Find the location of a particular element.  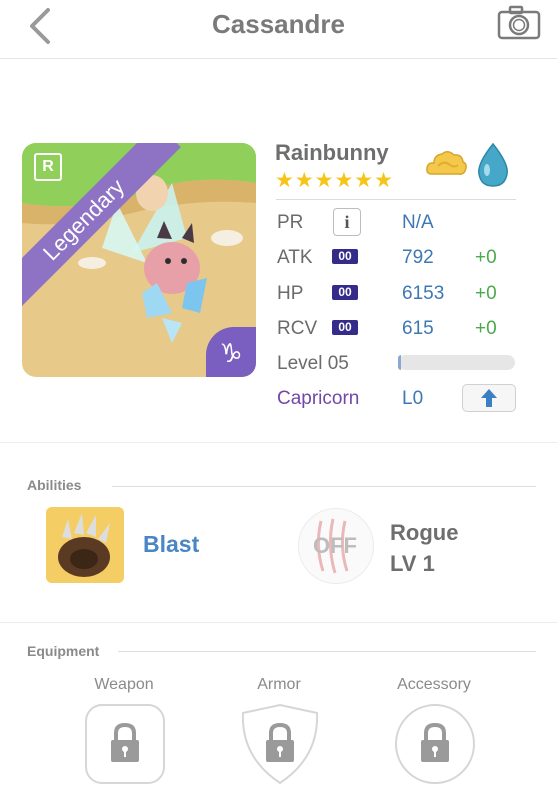

rcv-value: 615 is located at coordinates (418, 328).